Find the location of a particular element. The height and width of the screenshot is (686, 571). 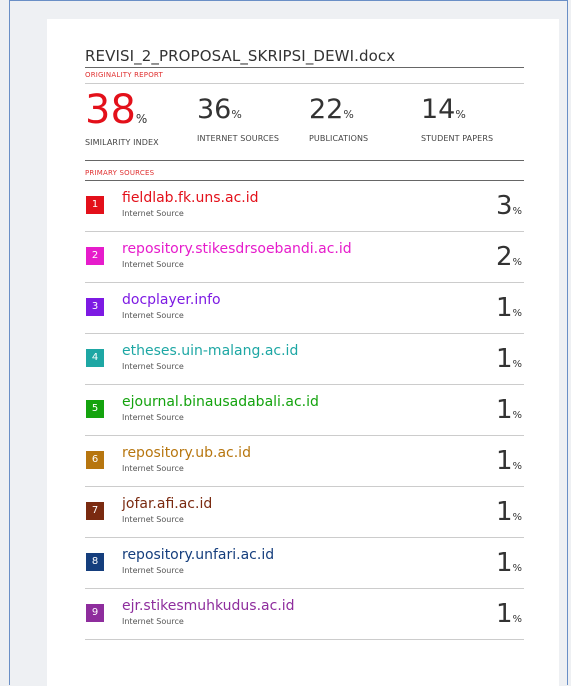

internet-sources-label: INTERNET SOURCES is located at coordinates (238, 138).